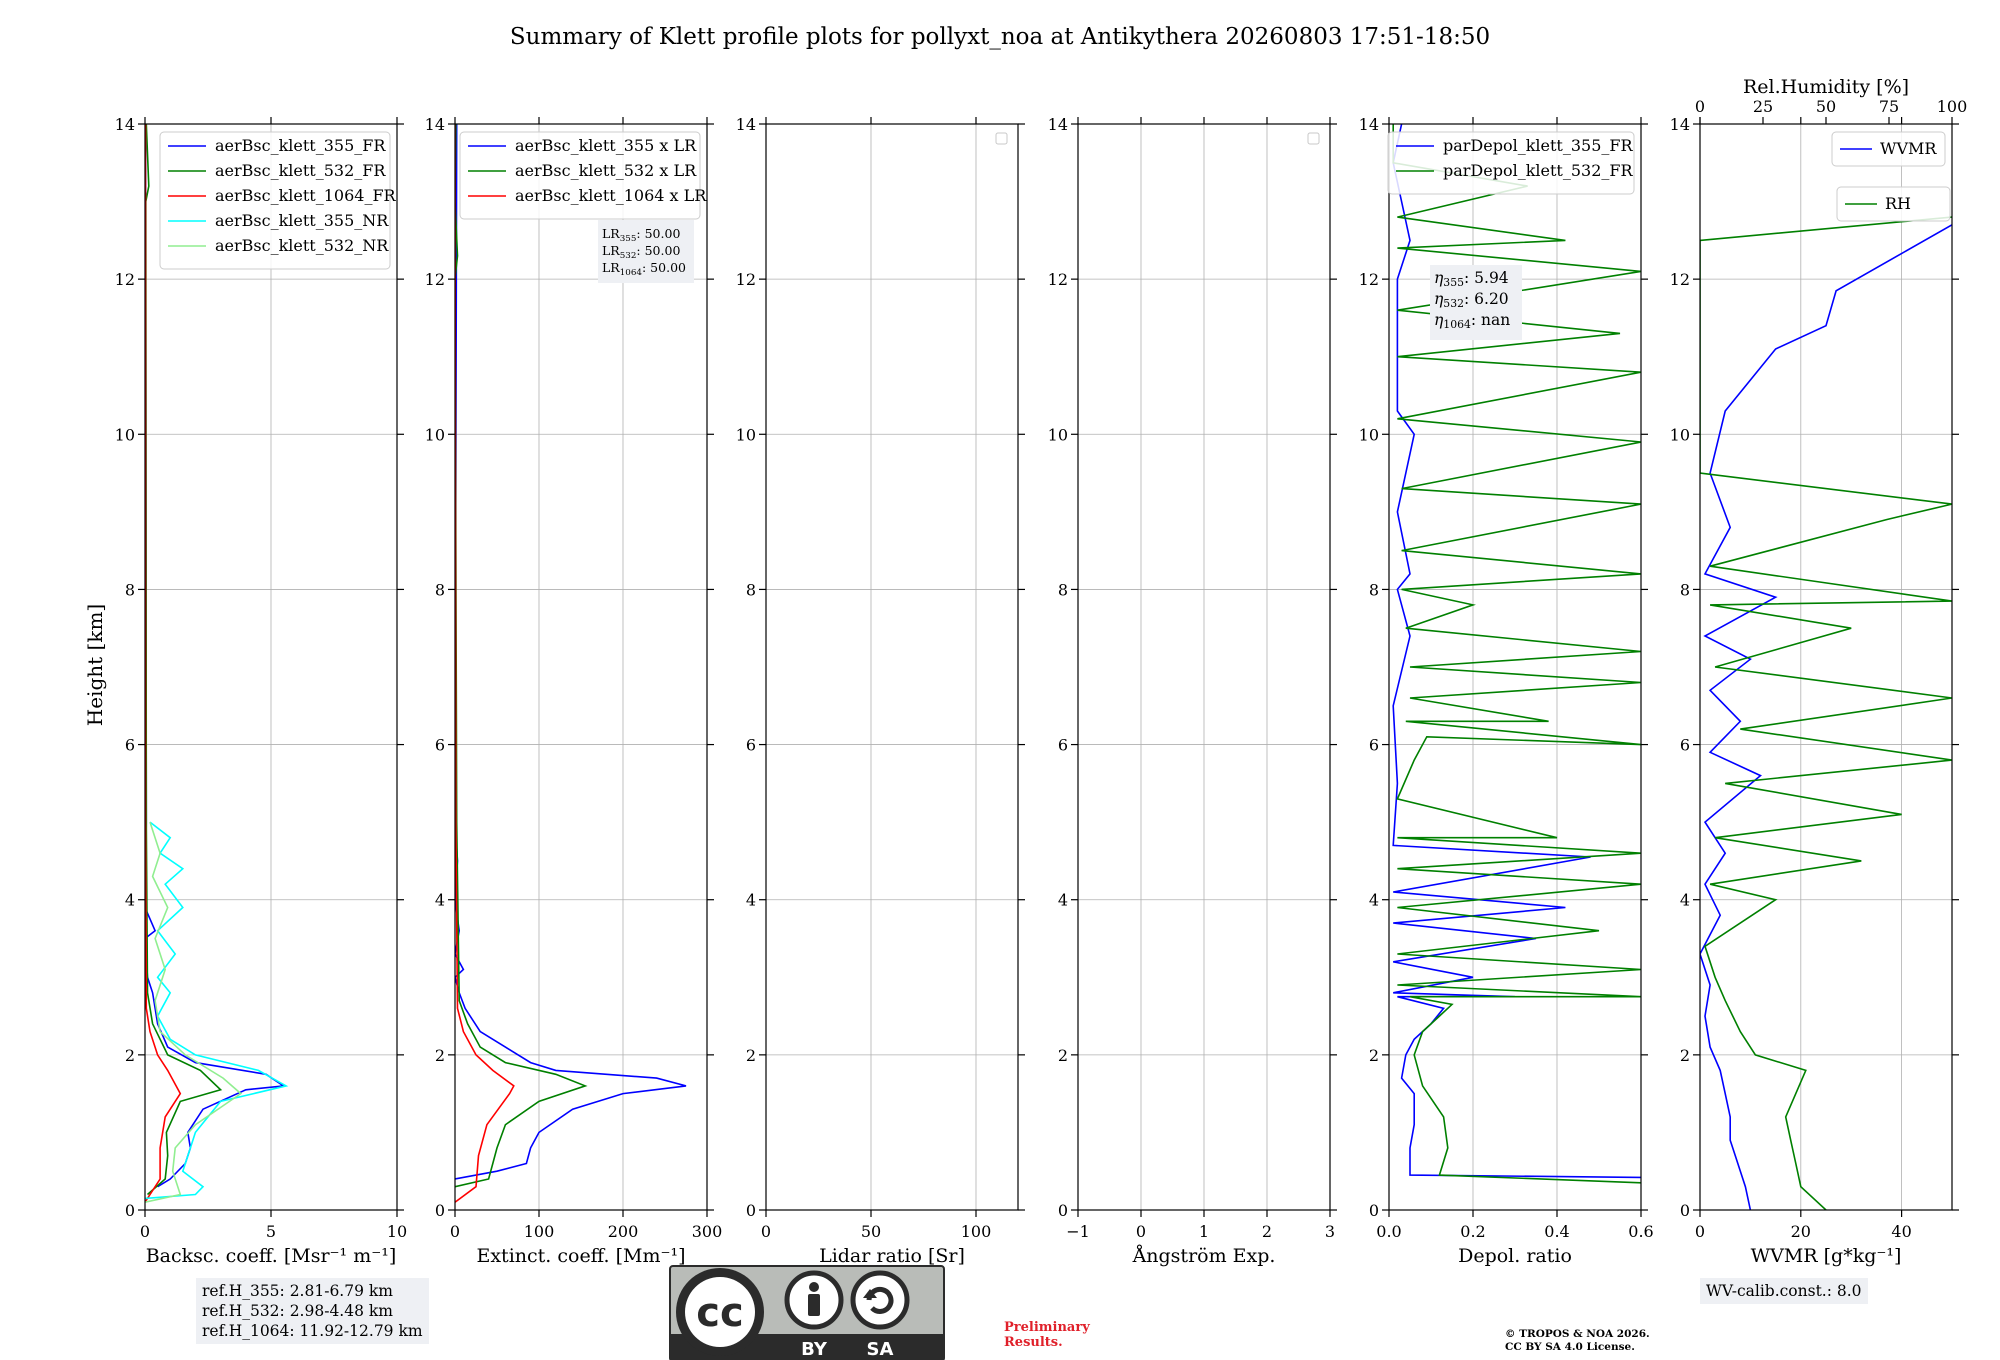  I want to click on ref-height-1064: ref.H_1064: 11.92-12.79 km, so click(312, 1331).